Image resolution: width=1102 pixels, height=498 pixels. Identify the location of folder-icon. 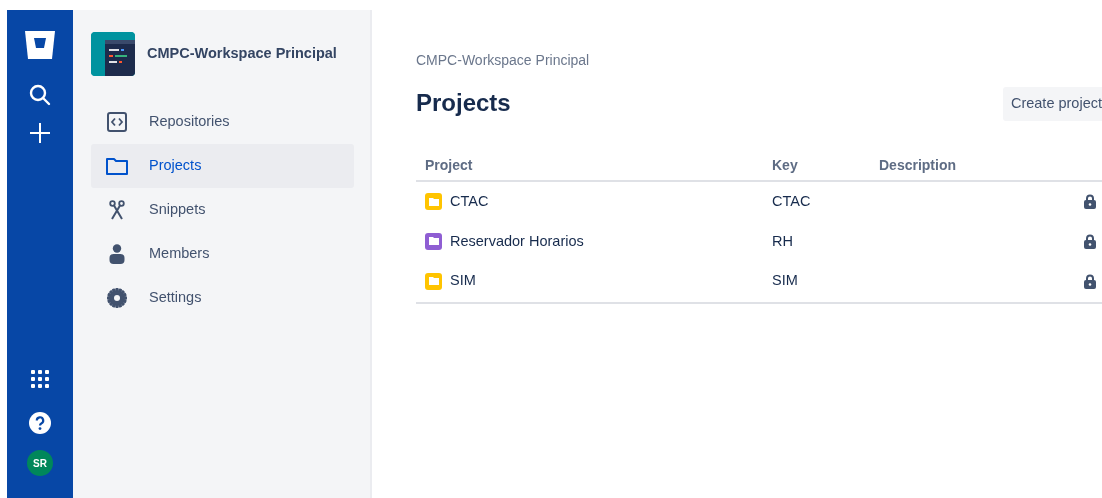
(117, 166).